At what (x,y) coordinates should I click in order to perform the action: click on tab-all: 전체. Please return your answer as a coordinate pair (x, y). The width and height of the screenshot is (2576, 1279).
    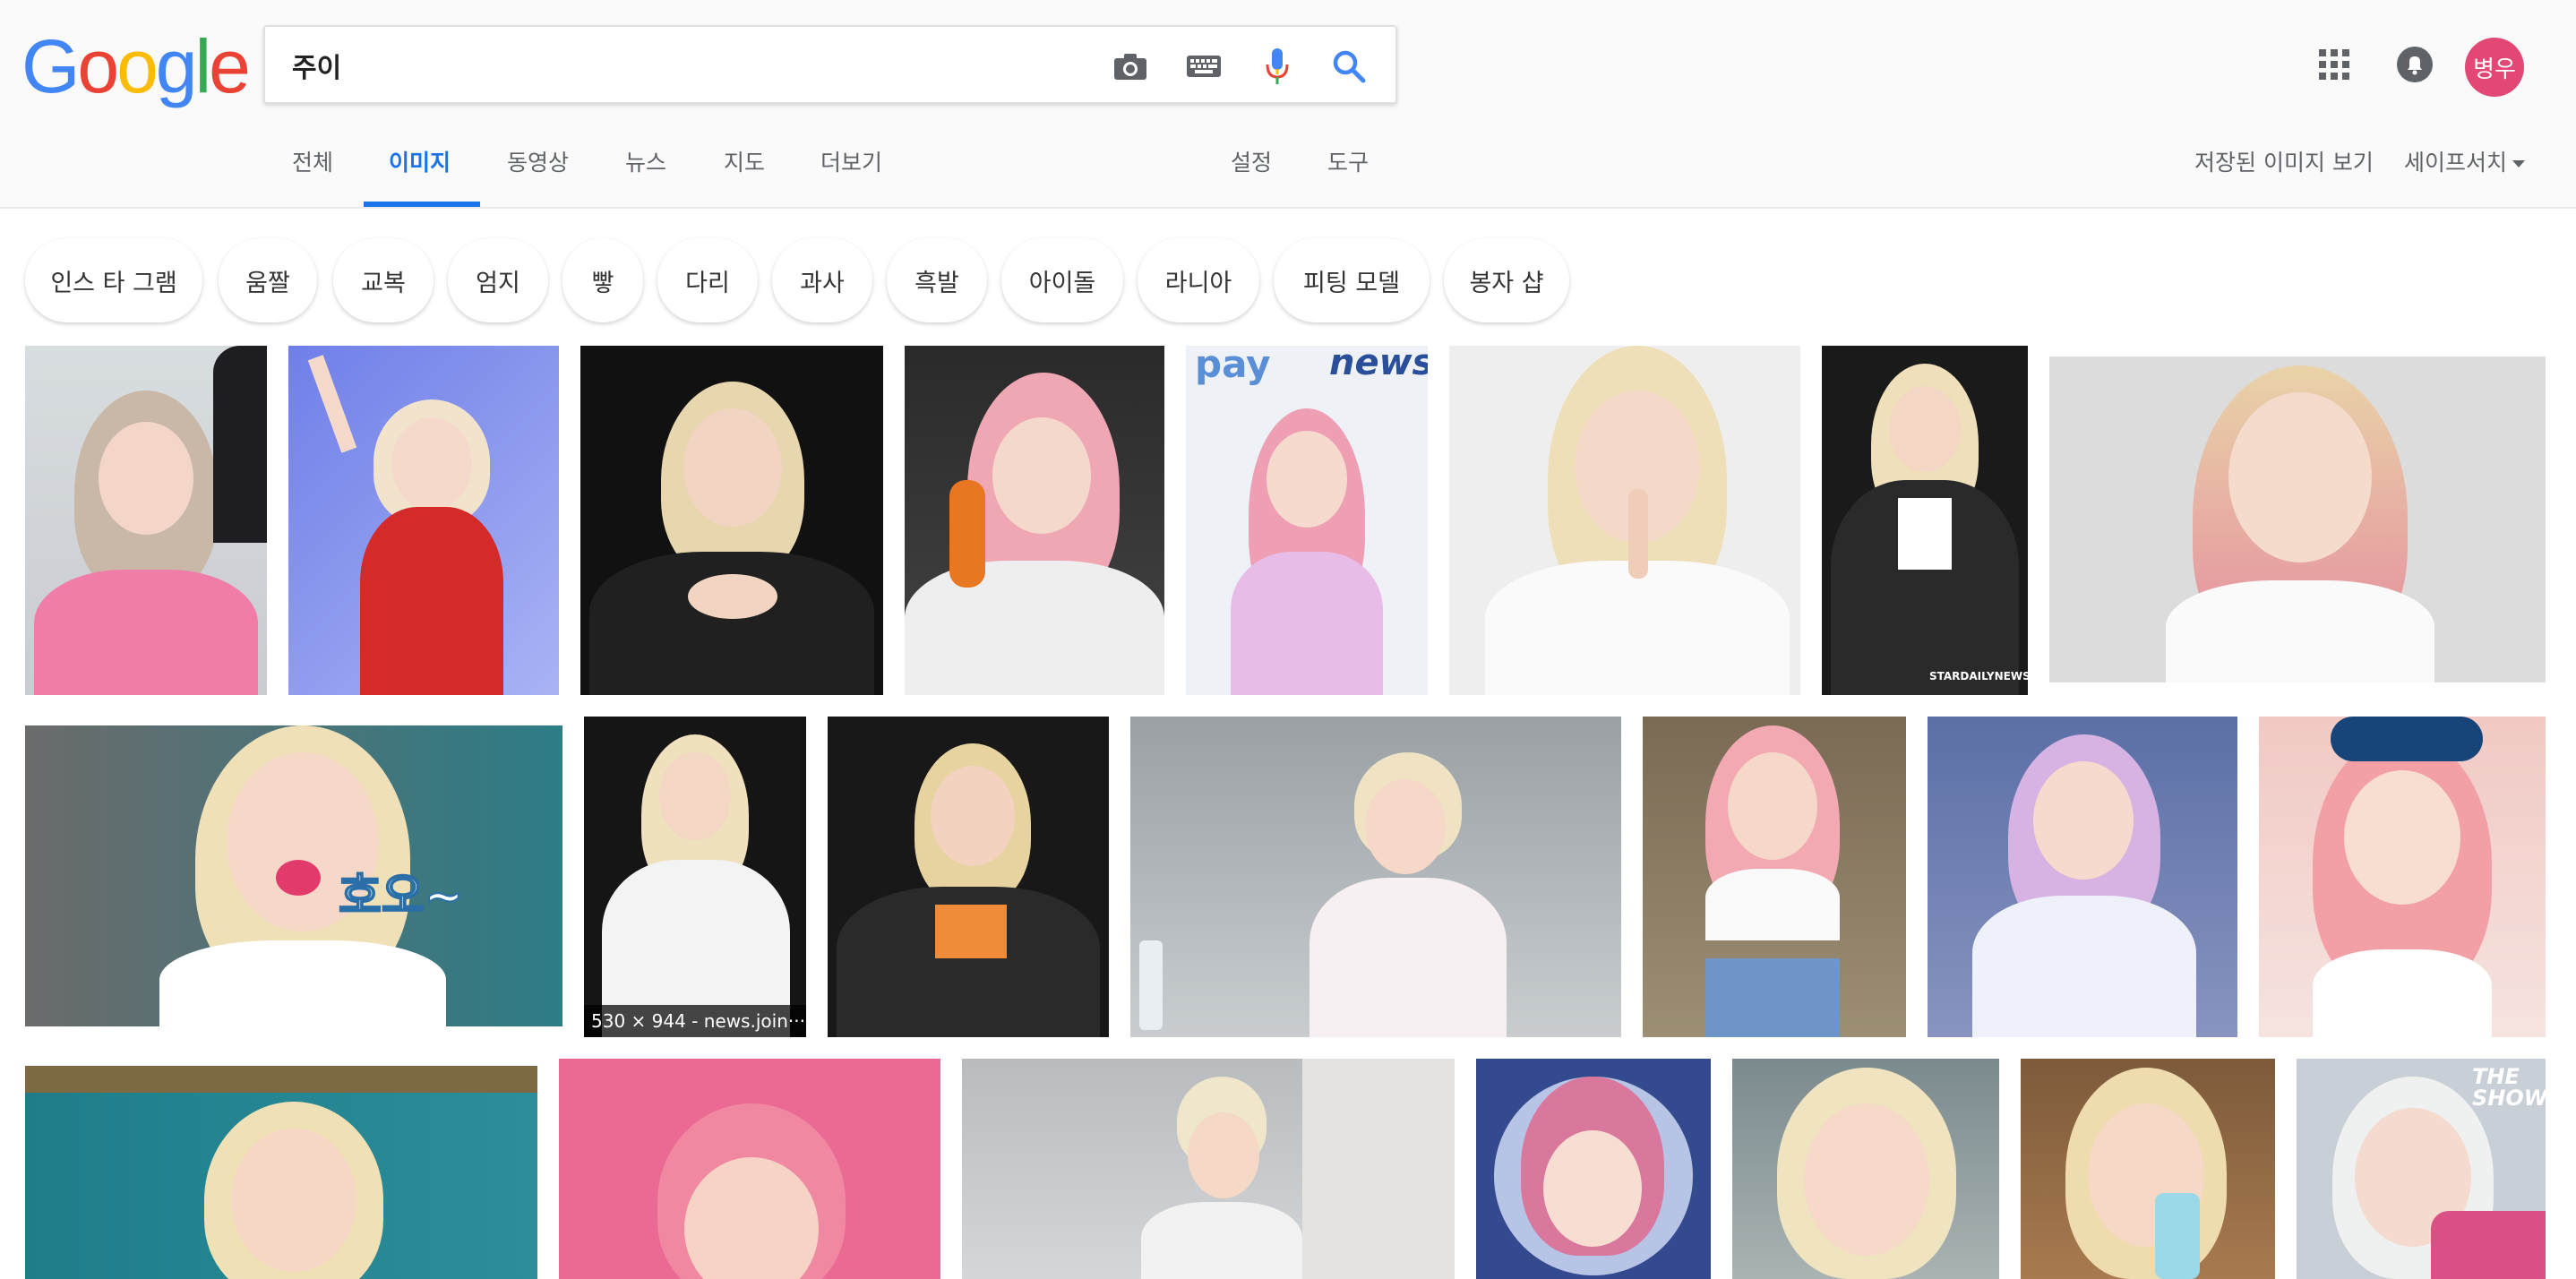
    Looking at the image, I should click on (312, 165).